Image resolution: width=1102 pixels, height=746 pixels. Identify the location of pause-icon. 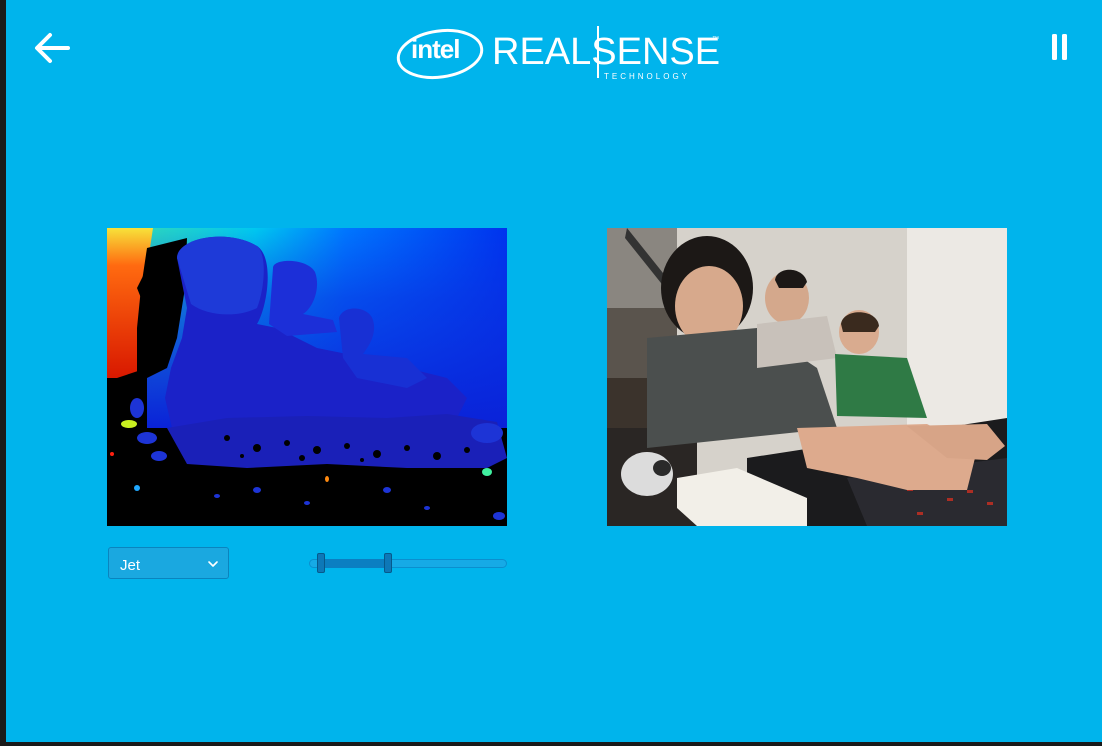
(1059, 47).